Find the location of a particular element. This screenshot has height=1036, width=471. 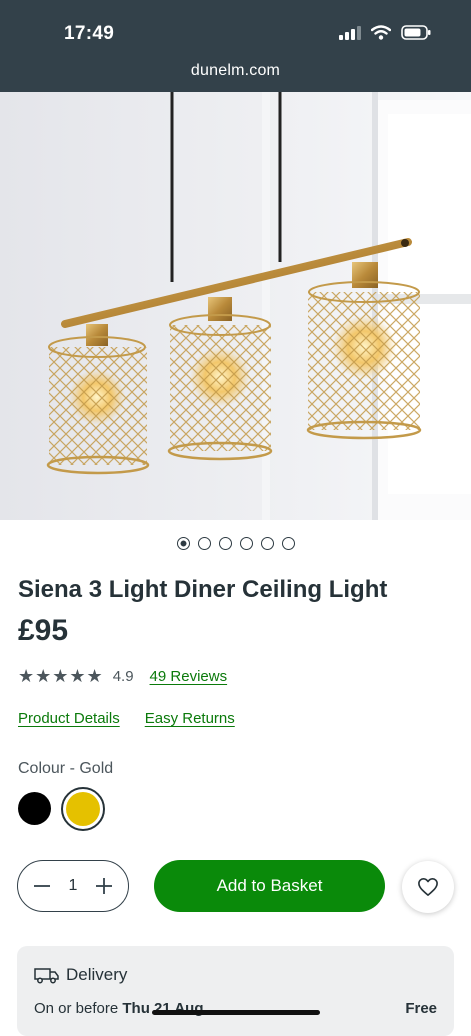

colour-swatch-gold-fill is located at coordinates (83, 809).